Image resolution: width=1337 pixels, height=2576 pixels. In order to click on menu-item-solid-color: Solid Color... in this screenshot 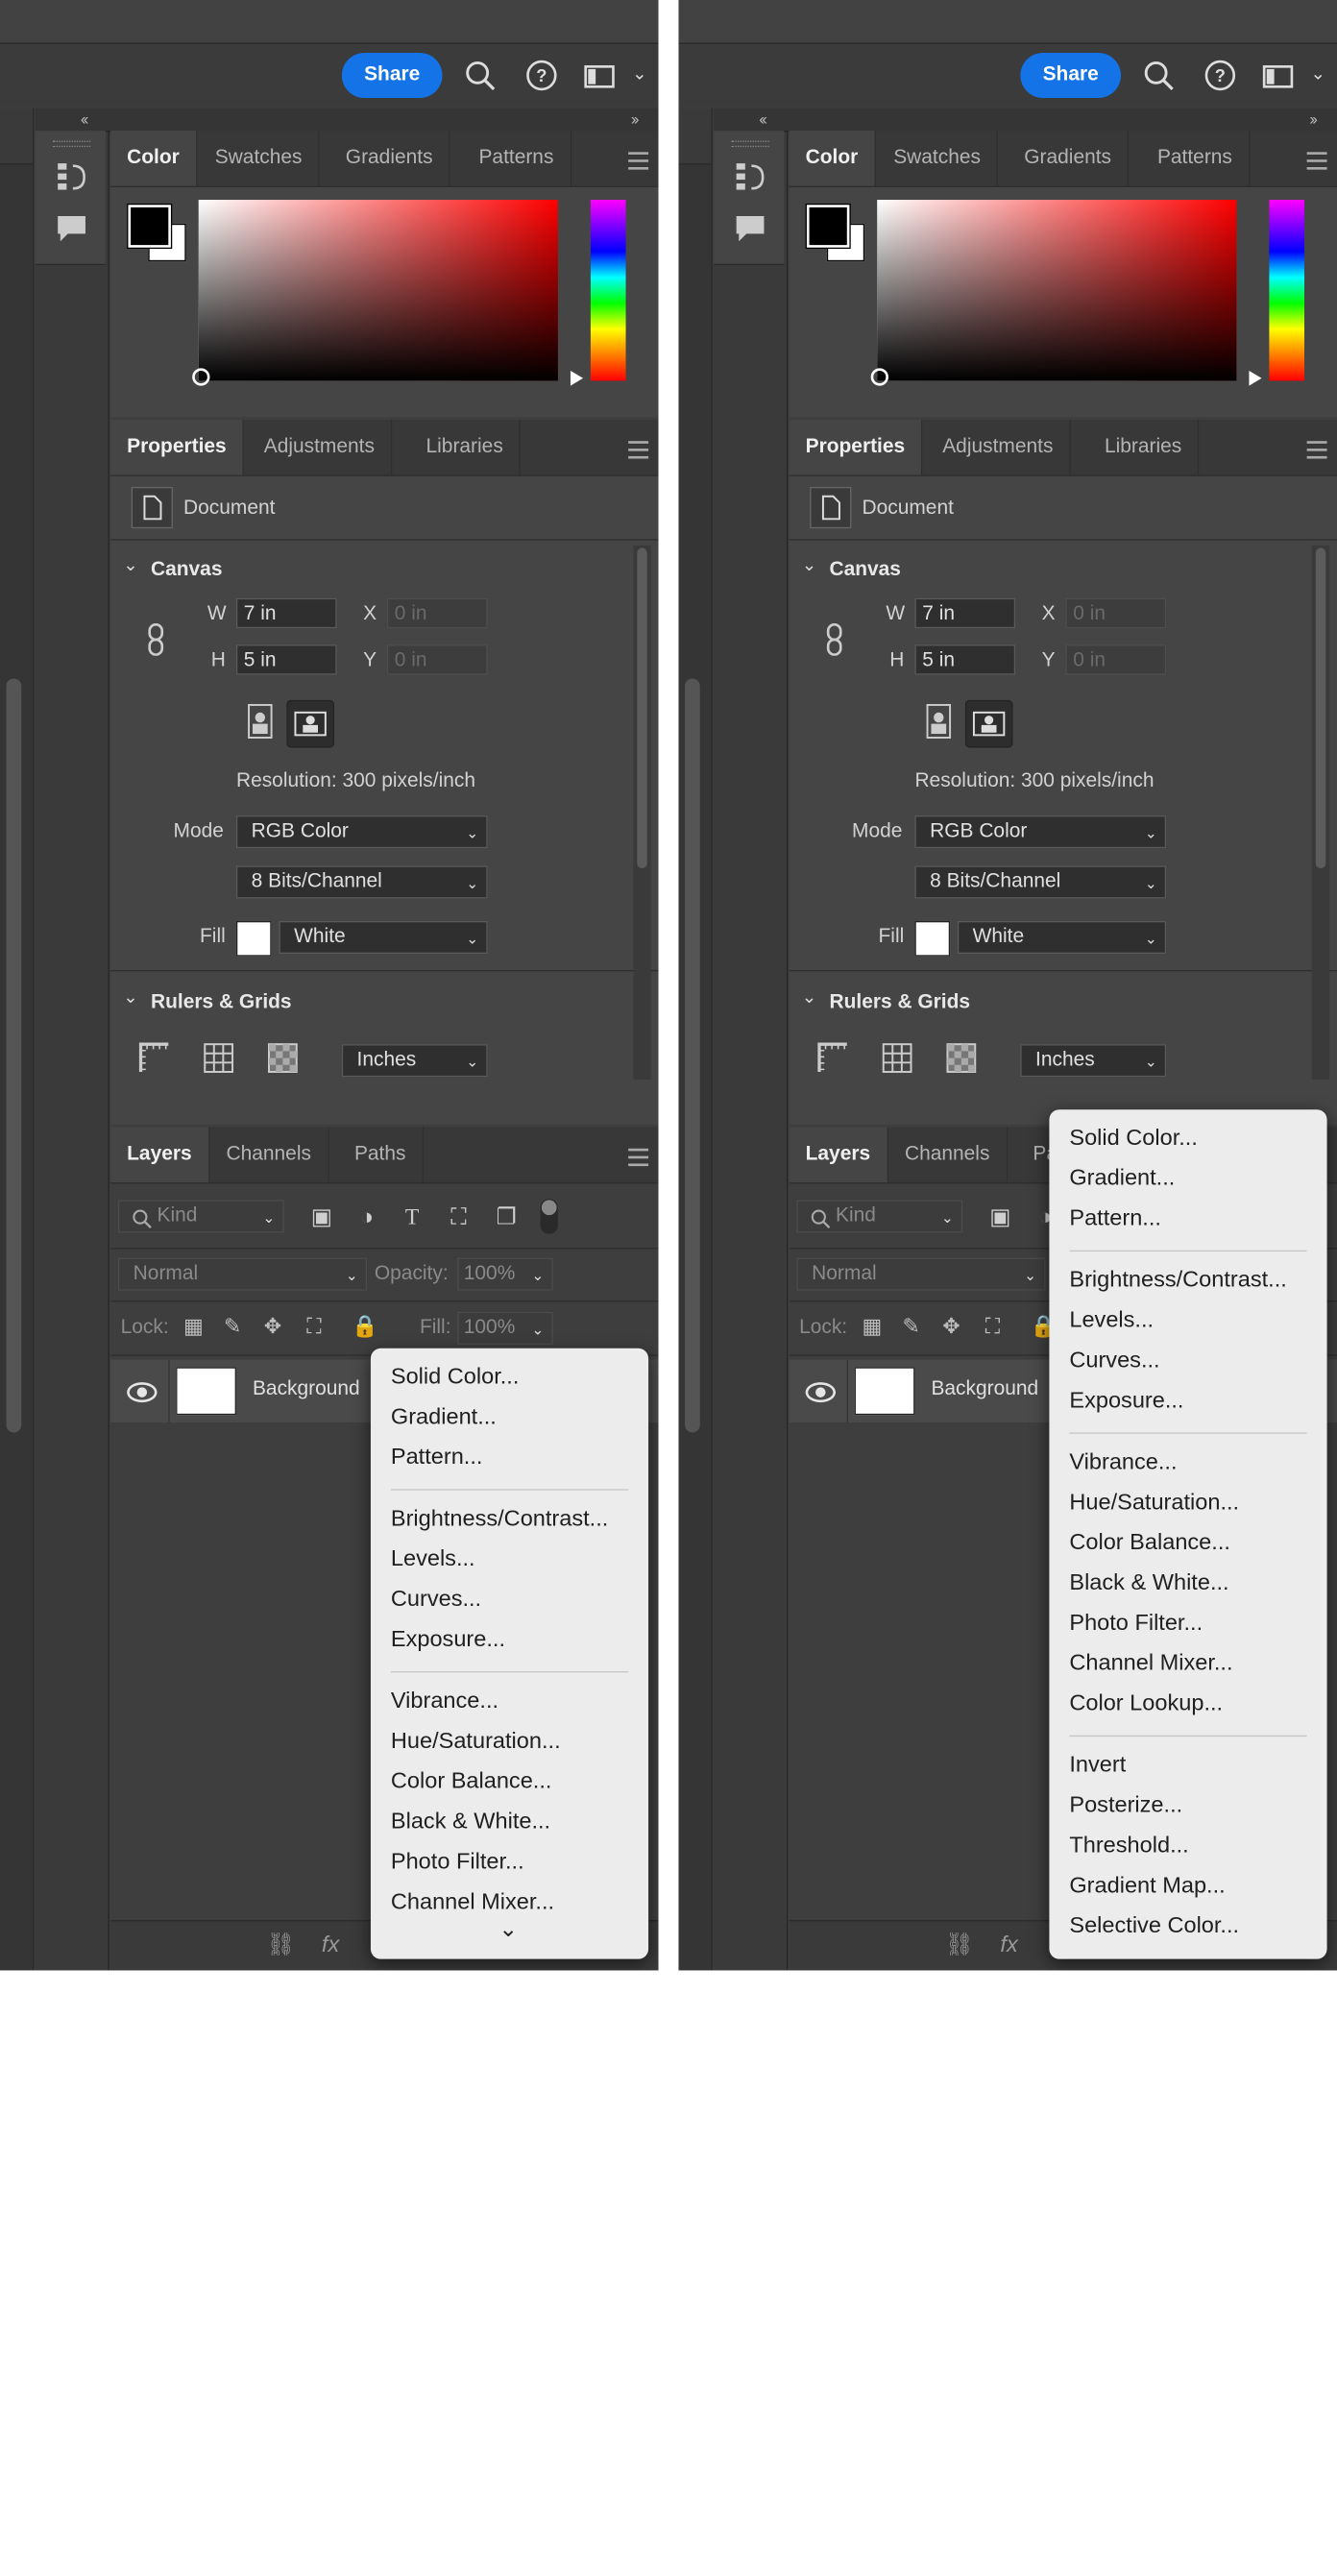, I will do `click(1133, 1138)`.